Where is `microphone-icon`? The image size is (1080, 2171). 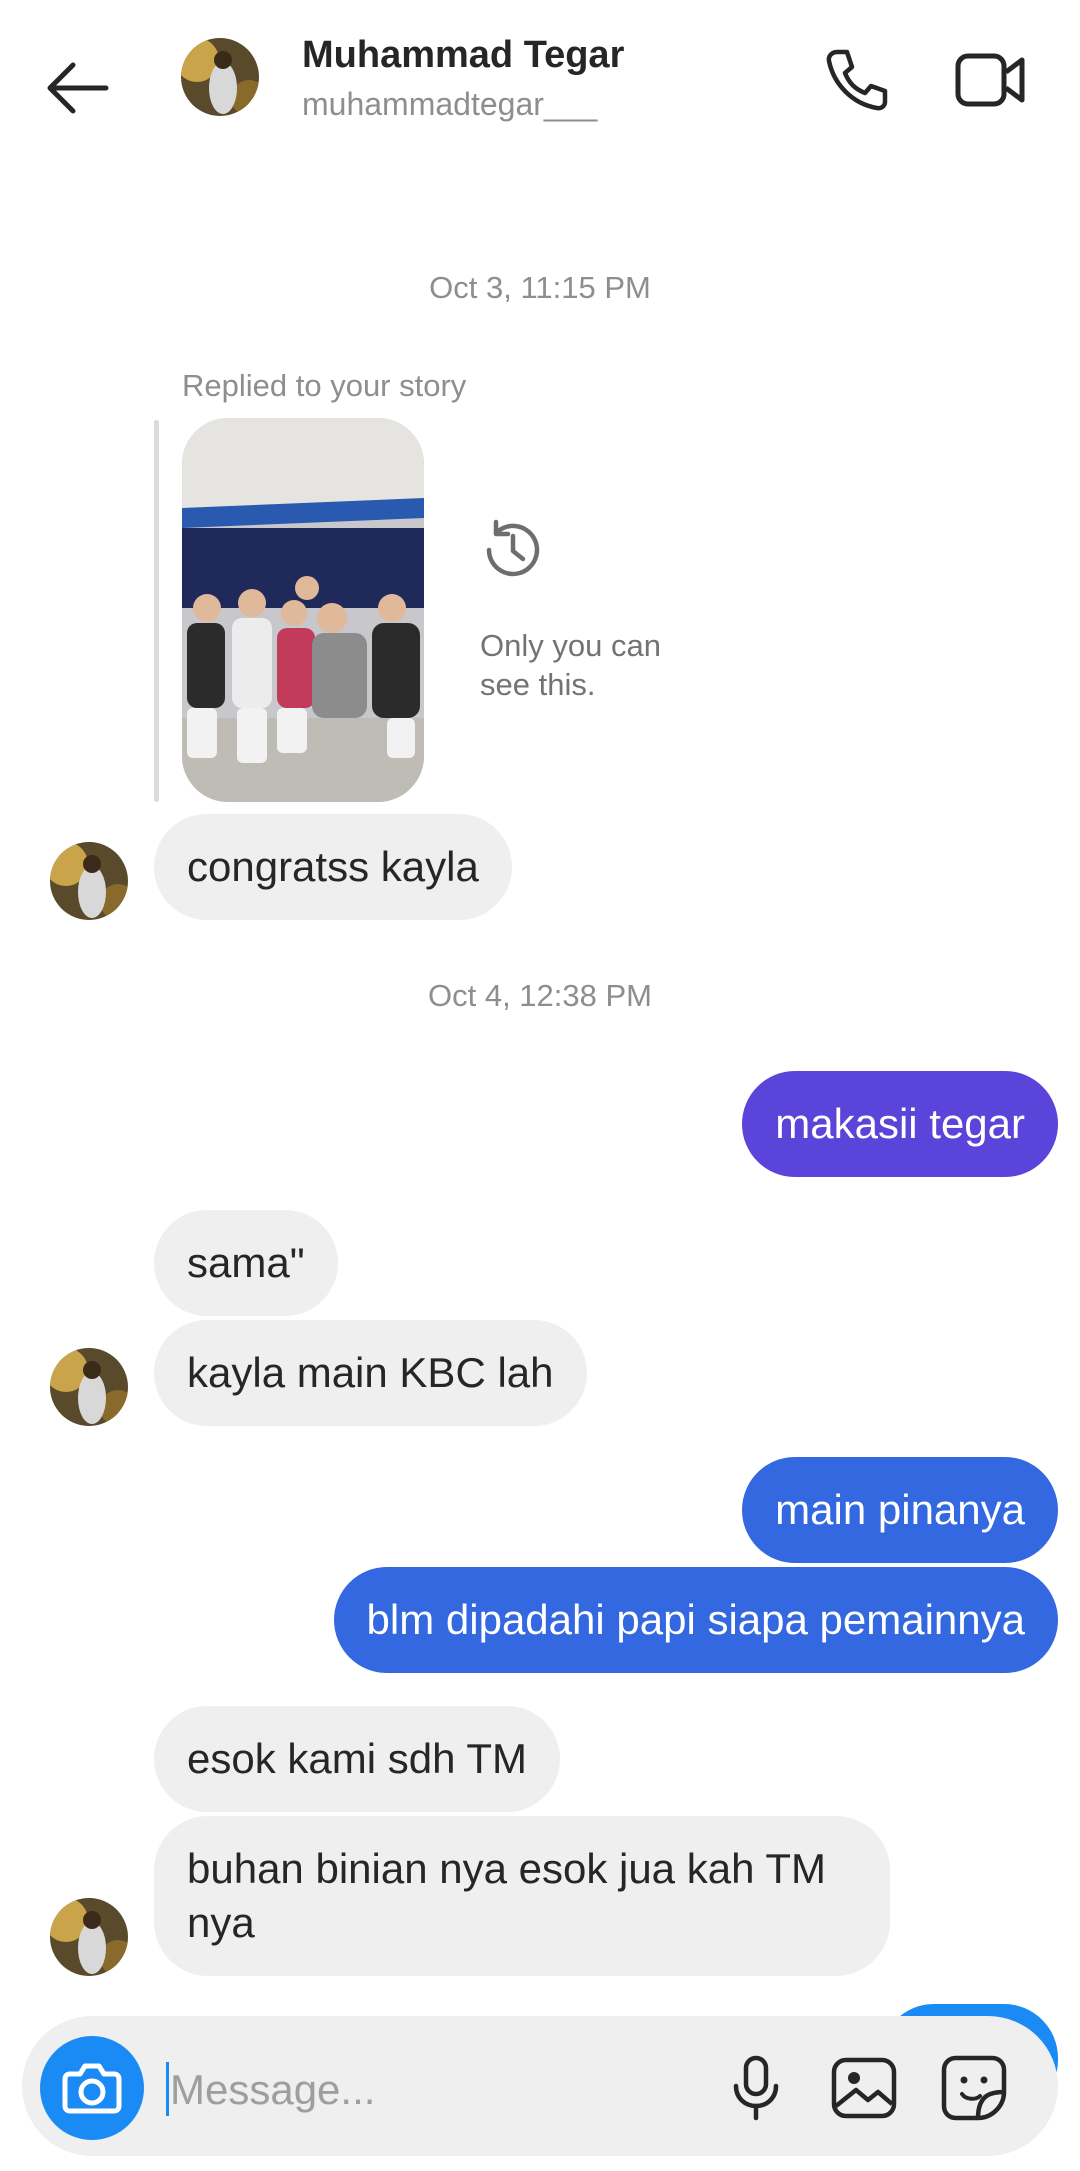
microphone-icon is located at coordinates (756, 2088).